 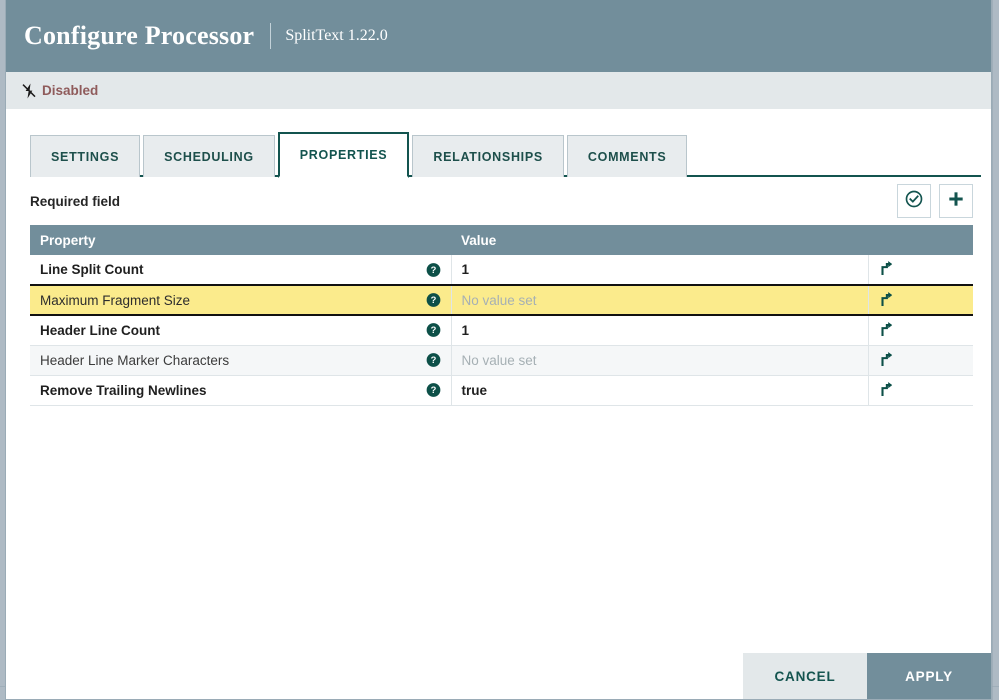 I want to click on add-property-button, so click(x=956, y=201).